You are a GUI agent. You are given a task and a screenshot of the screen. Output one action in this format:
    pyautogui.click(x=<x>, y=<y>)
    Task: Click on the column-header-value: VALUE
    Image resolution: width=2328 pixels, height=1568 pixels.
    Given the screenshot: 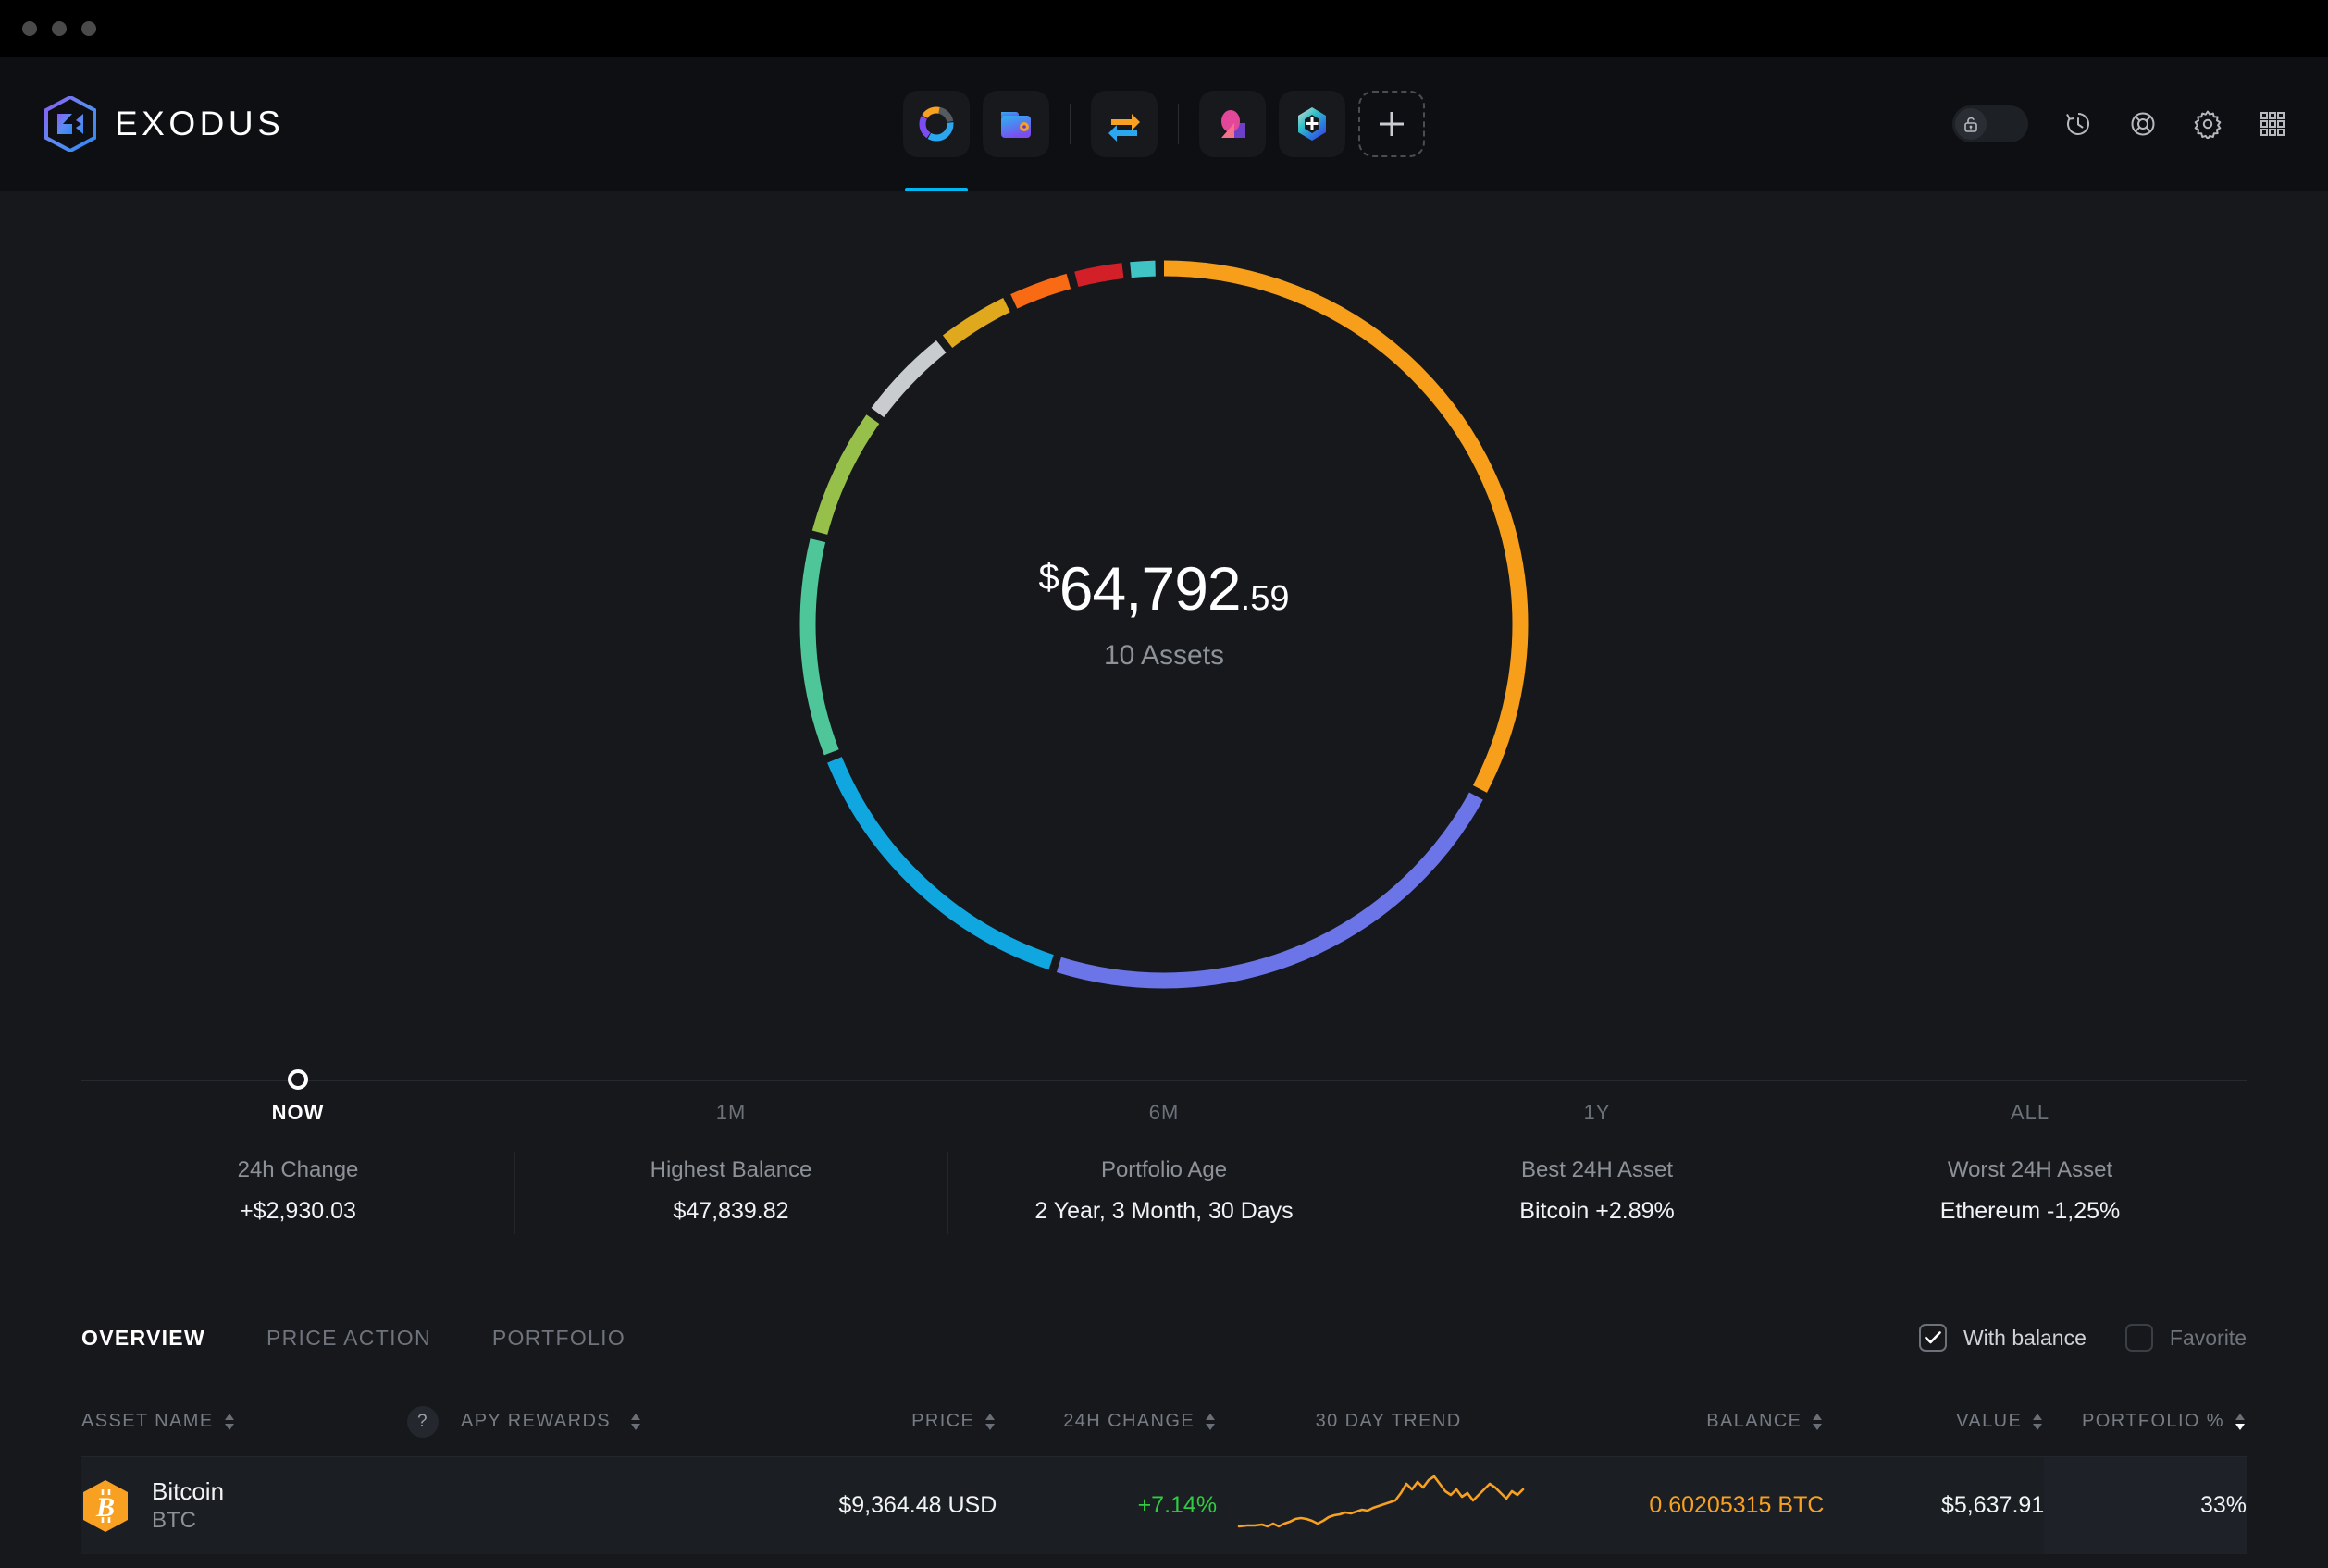 What is the action you would take?
    pyautogui.click(x=1934, y=1421)
    